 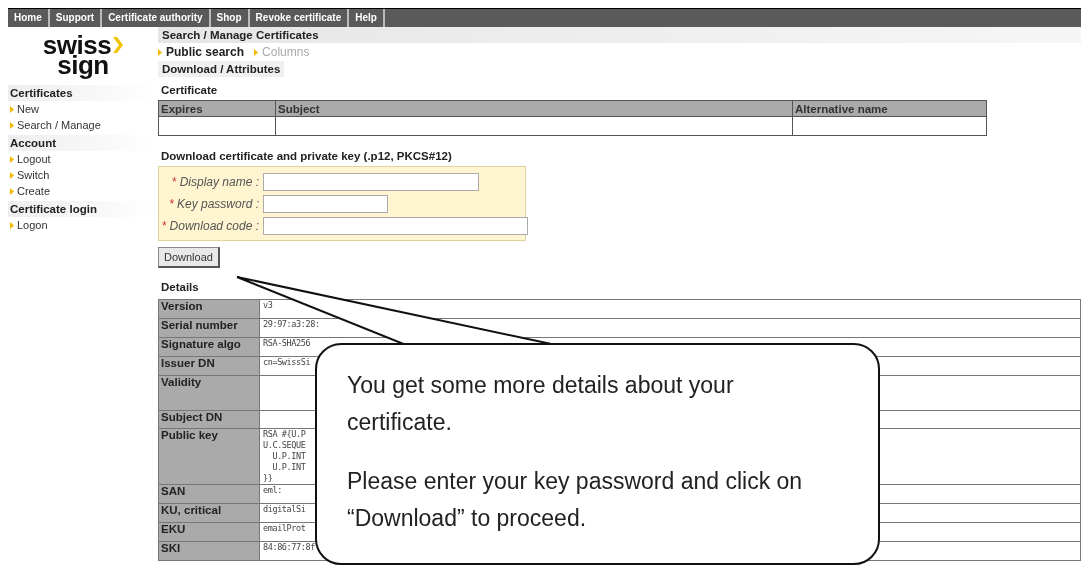 I want to click on value-text: 84:86:77:8f, so click(x=289, y=547).